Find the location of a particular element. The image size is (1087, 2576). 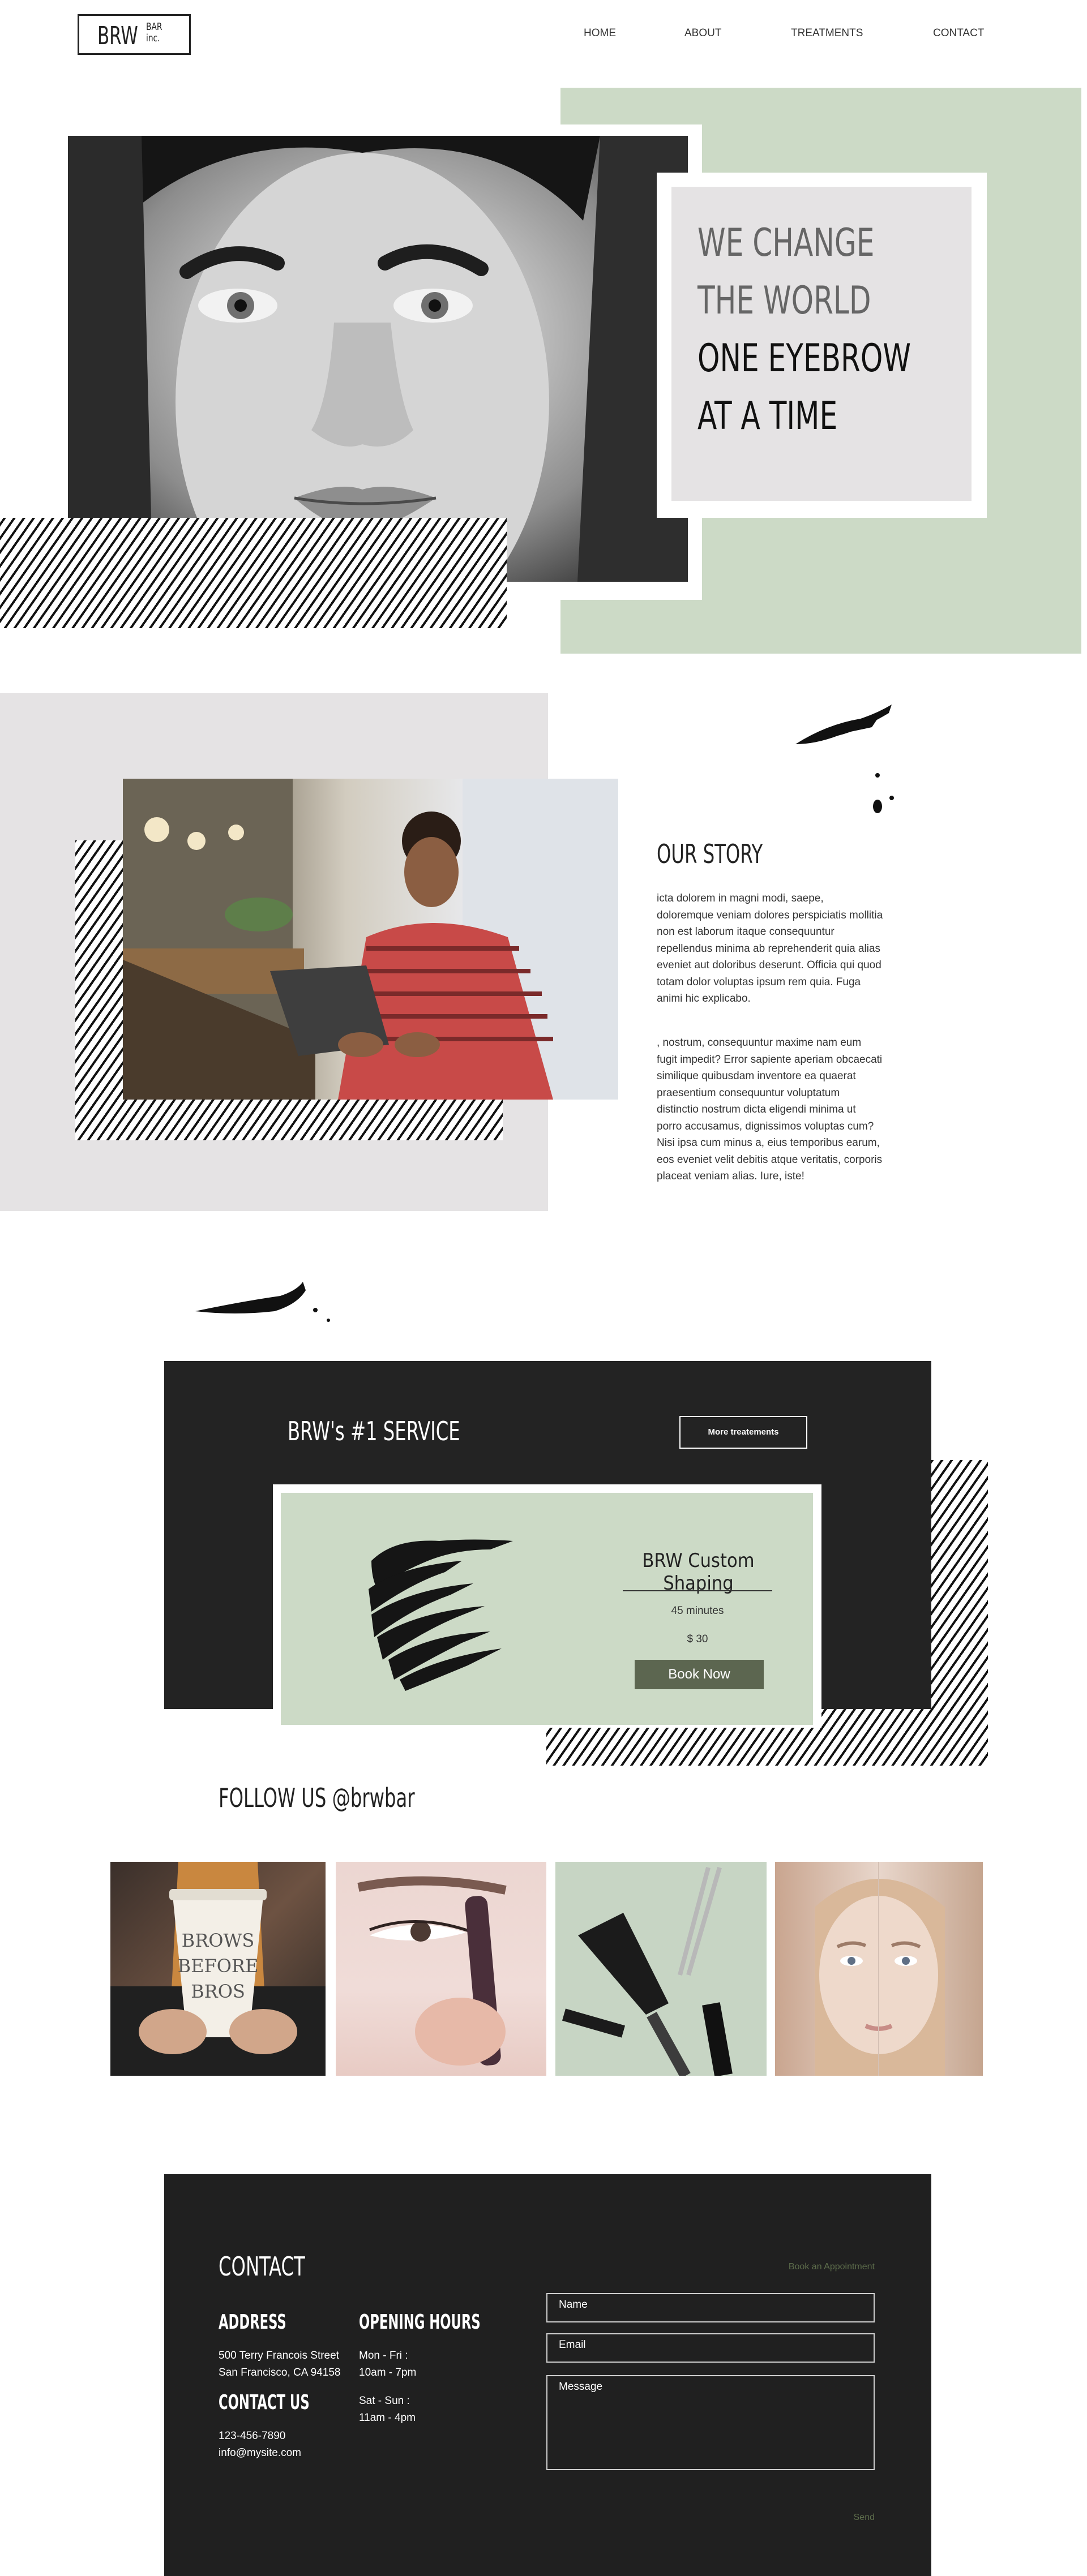

service-section-title: BRW's #1 SERVICE is located at coordinates (374, 1431).